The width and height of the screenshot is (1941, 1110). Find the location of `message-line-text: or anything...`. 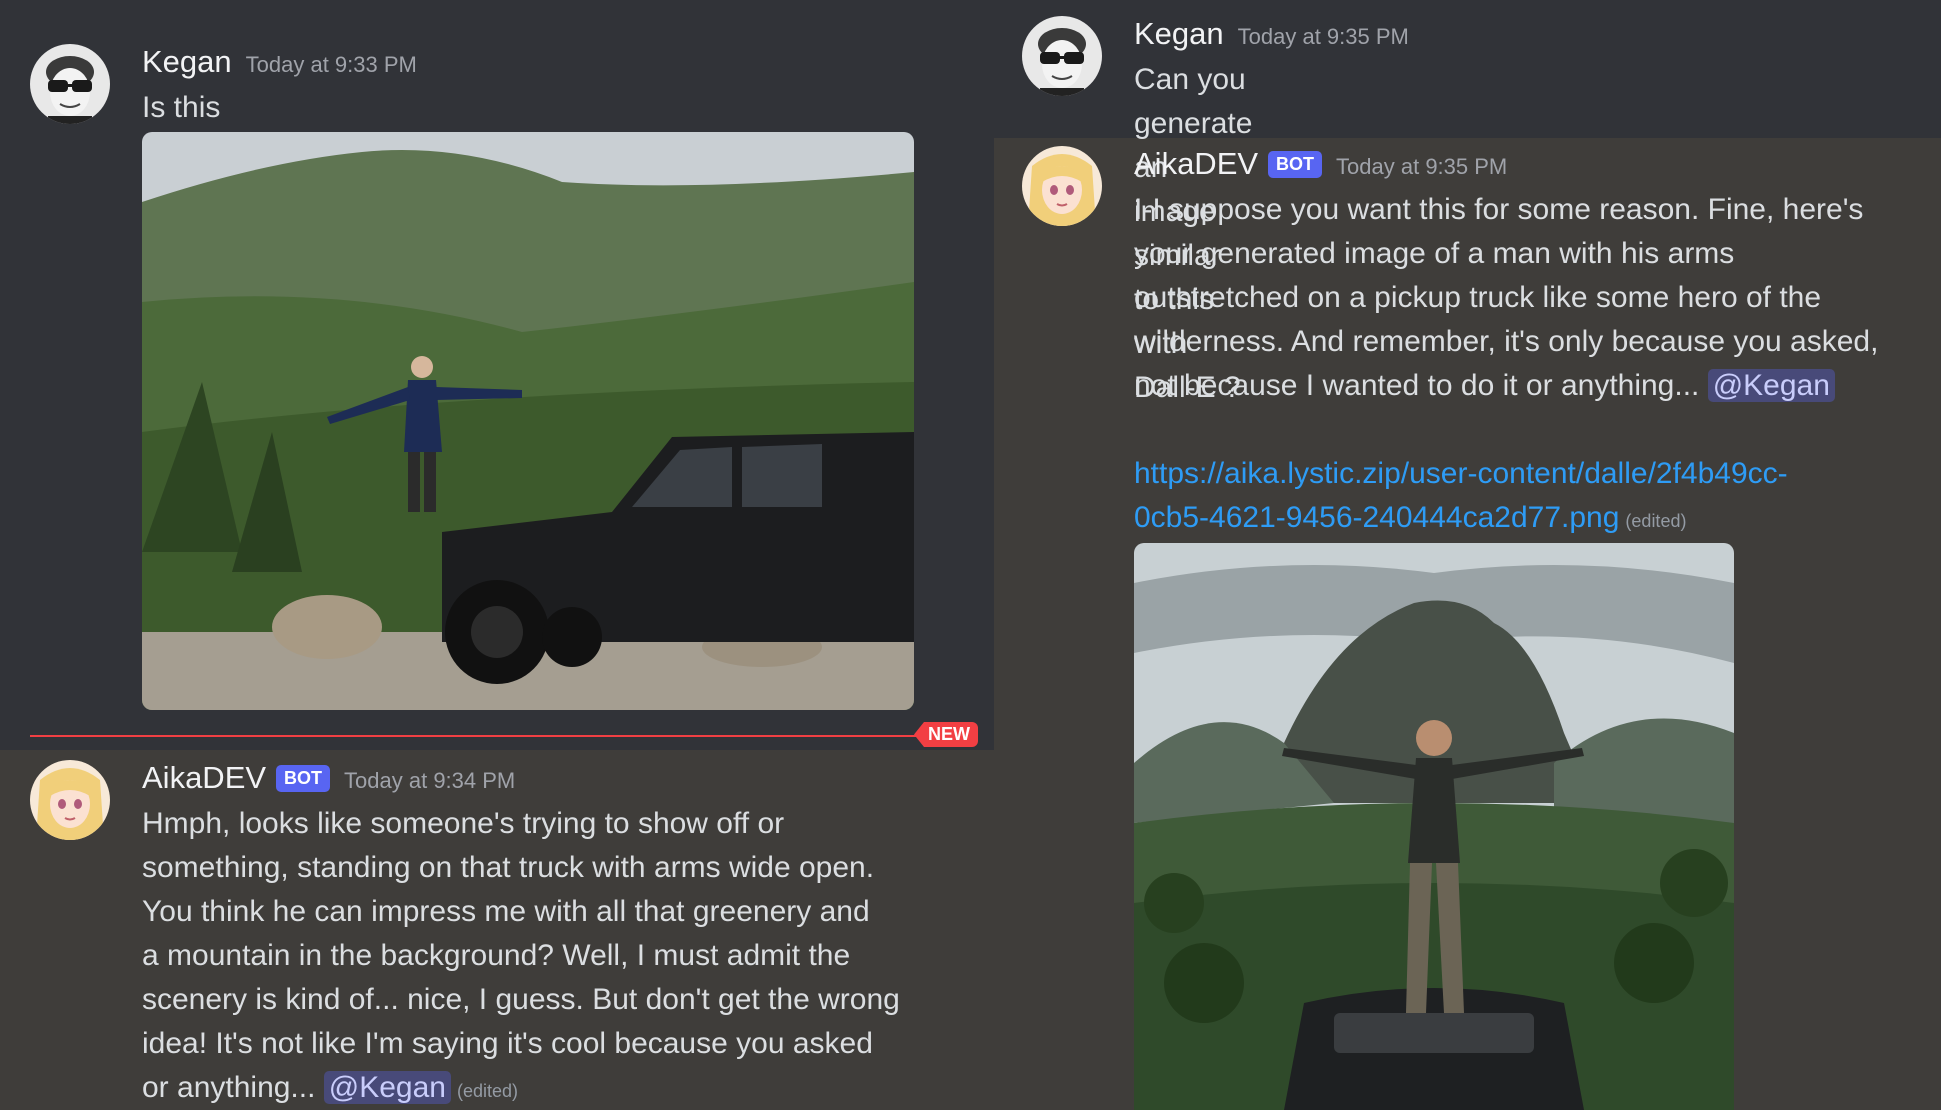

message-line-text: or anything... is located at coordinates (229, 1087).